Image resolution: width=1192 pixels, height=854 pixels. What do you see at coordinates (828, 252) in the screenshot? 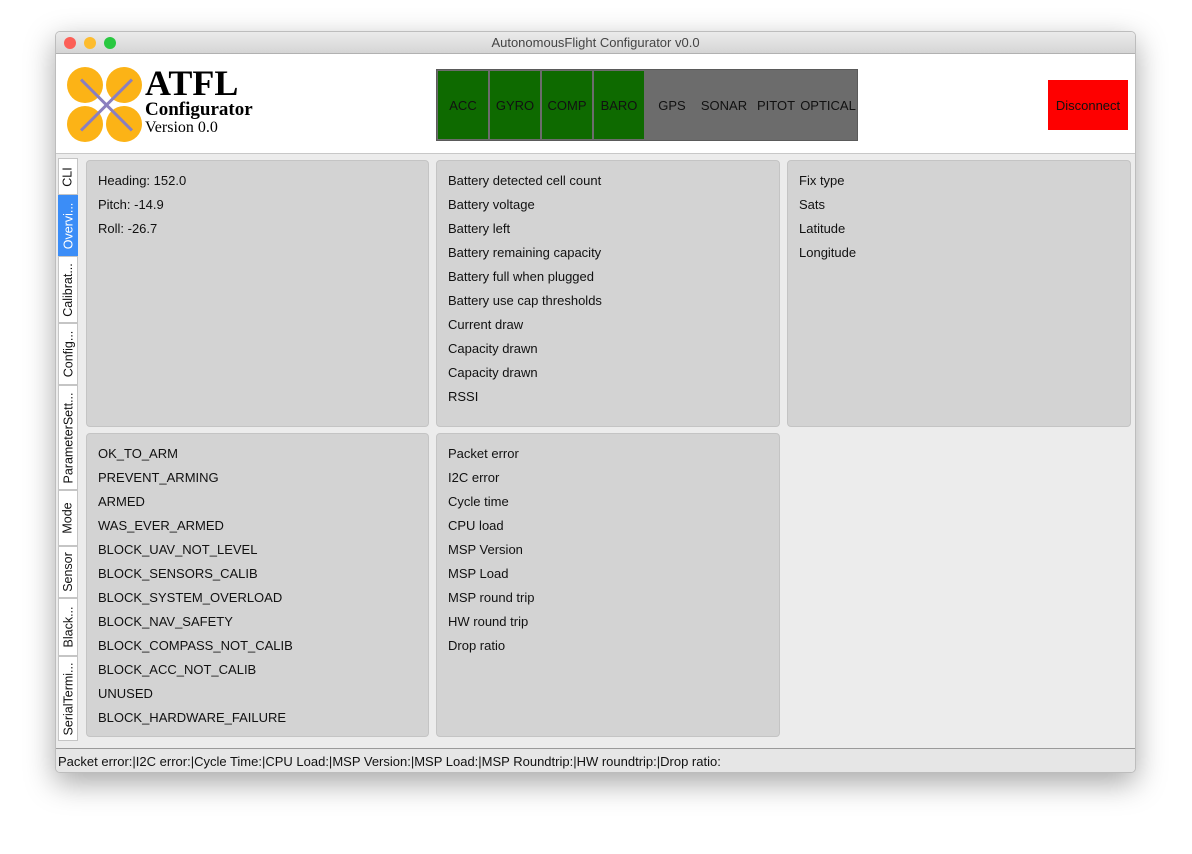
I see `gps-item: Longitude` at bounding box center [828, 252].